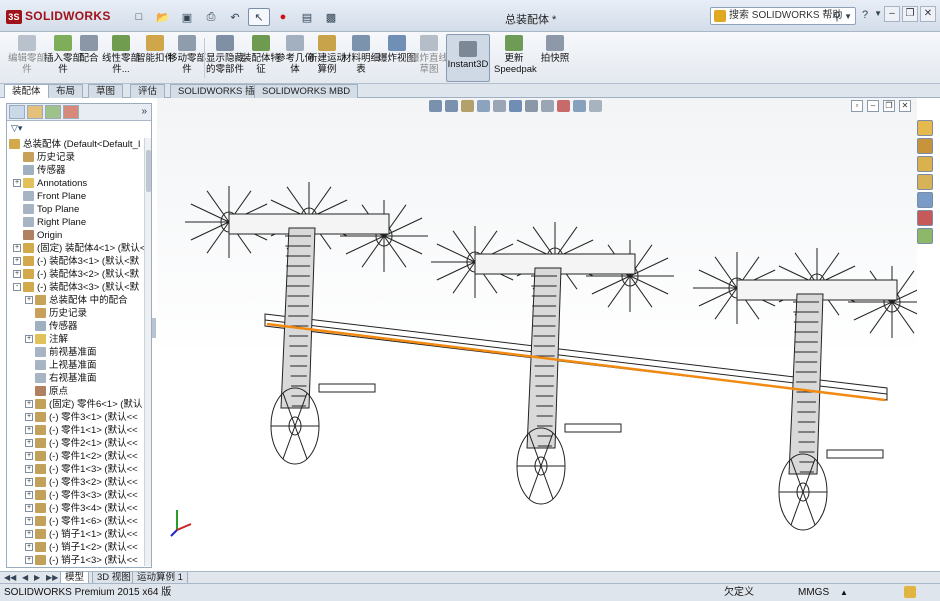 This screenshot has height=601, width=940. Describe the element at coordinates (81, 417) in the screenshot. I see `tree-item: + (-) 零件3<1> (默认<<` at that location.